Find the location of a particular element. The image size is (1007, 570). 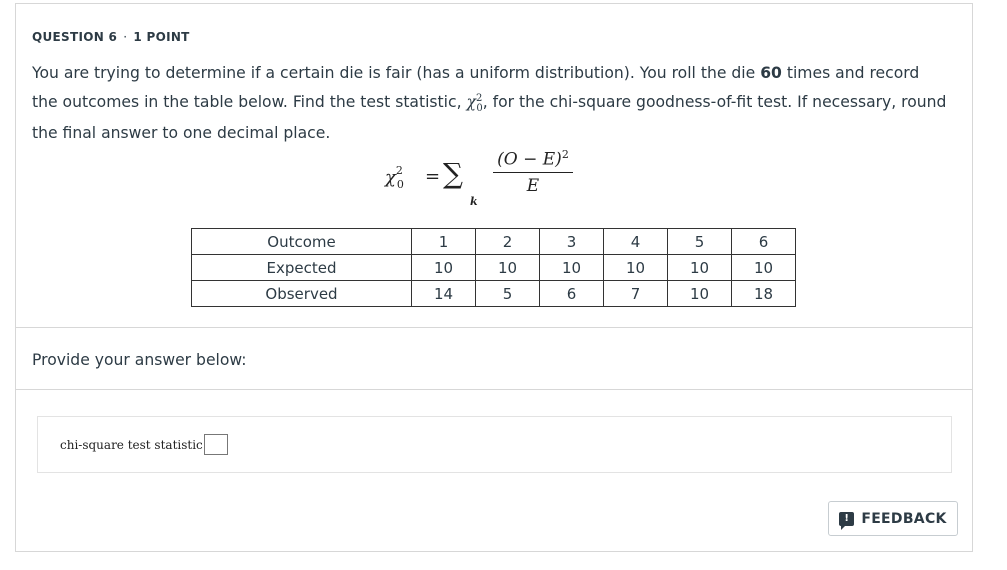

question-rolls: 60 is located at coordinates (771, 73).